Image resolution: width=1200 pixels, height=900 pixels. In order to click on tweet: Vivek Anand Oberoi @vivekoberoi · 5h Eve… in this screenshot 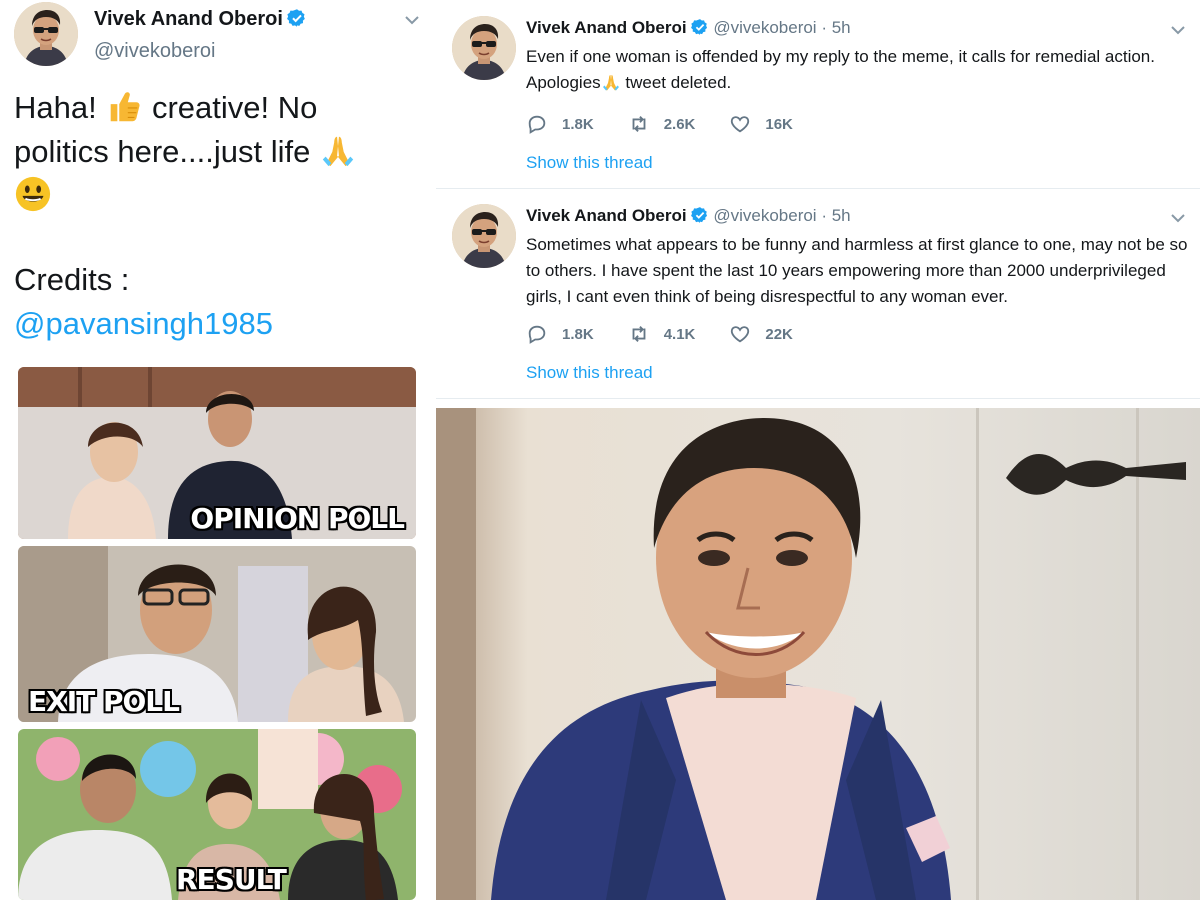, I will do `click(818, 94)`.